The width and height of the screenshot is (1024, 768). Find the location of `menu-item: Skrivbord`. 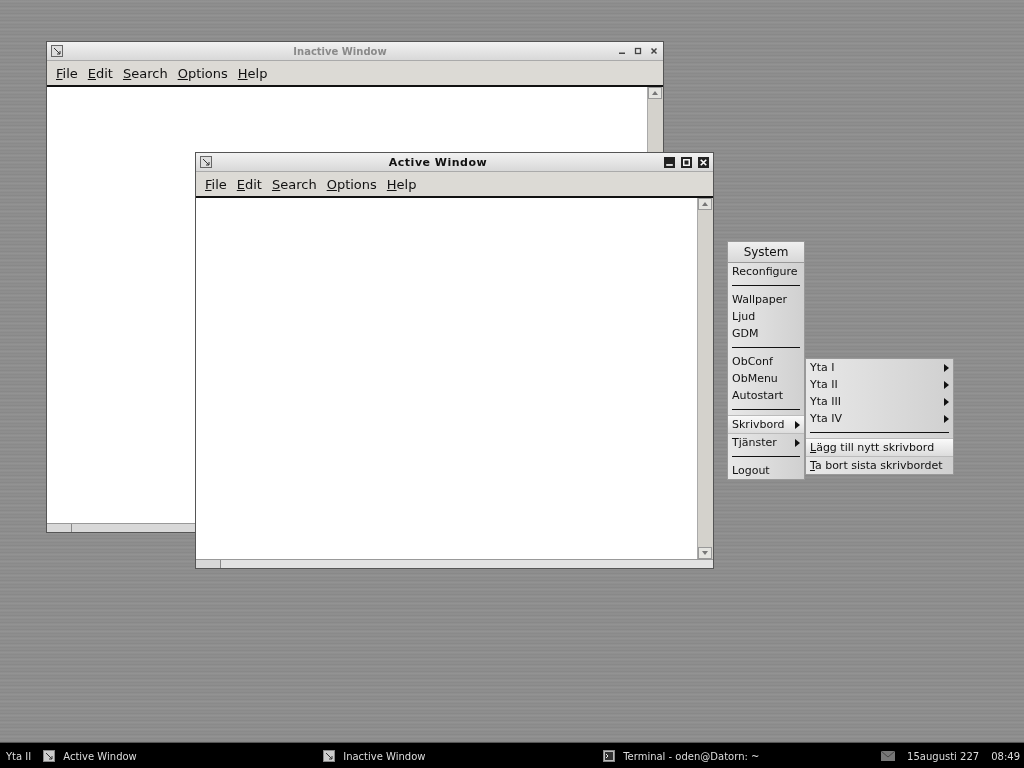

menu-item: Skrivbord is located at coordinates (766, 424).